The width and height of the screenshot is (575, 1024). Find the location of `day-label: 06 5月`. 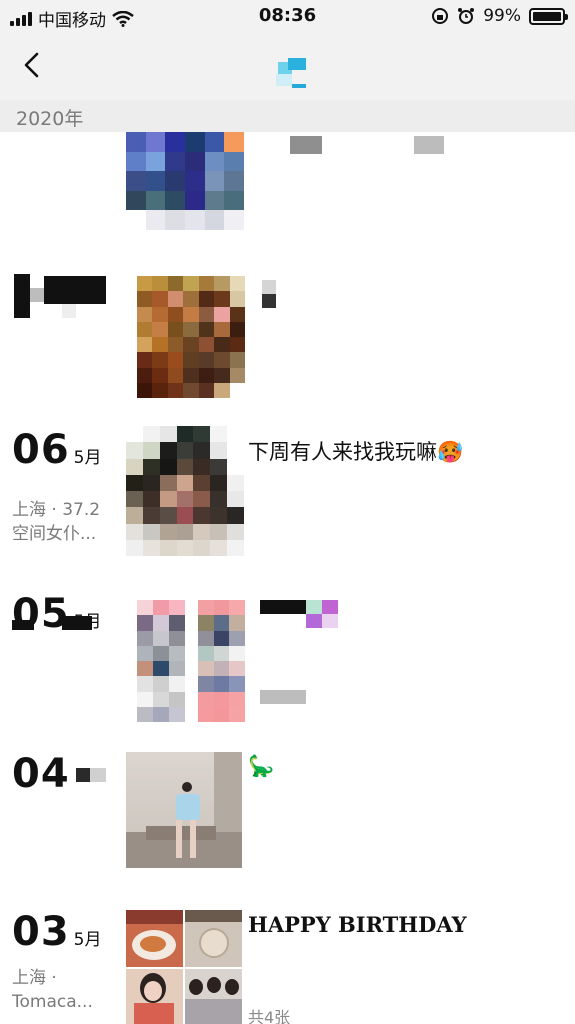

day-label: 06 5月 is located at coordinates (57, 450).